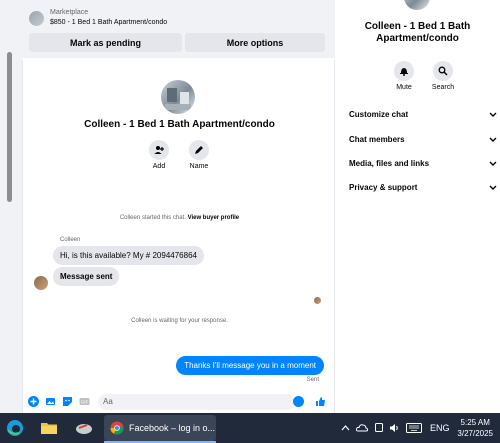 The image size is (500, 443). I want to click on onedrive-icon, so click(362, 428).